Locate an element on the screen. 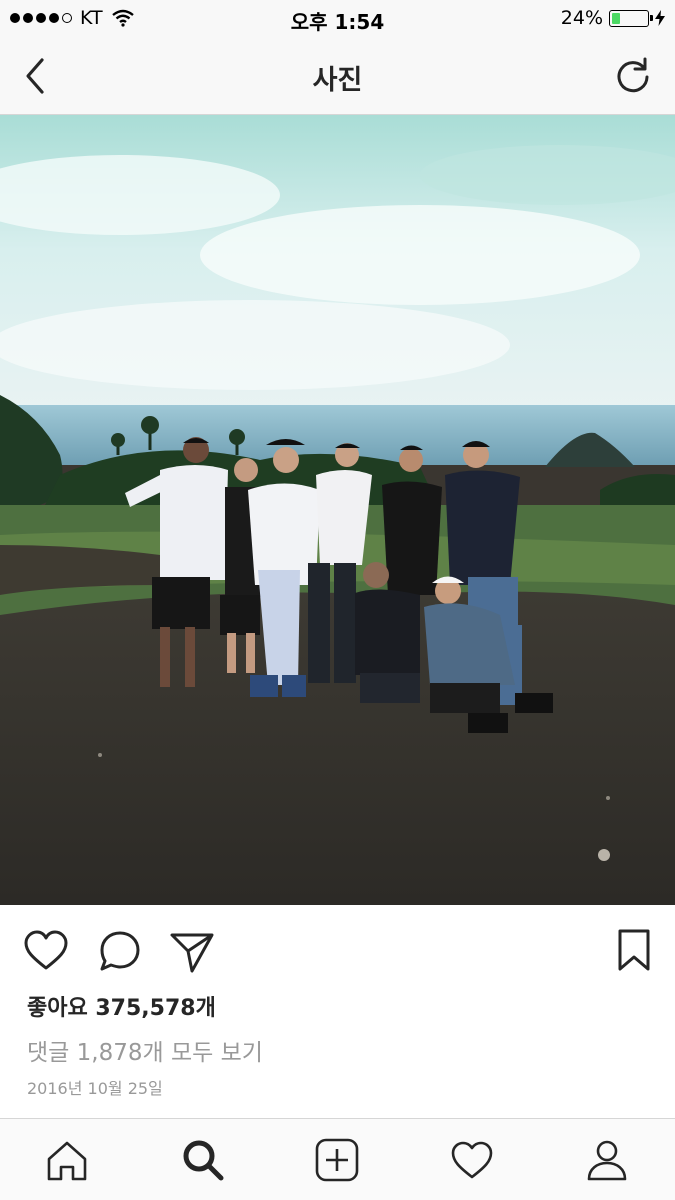  refresh-icon is located at coordinates (633, 76).